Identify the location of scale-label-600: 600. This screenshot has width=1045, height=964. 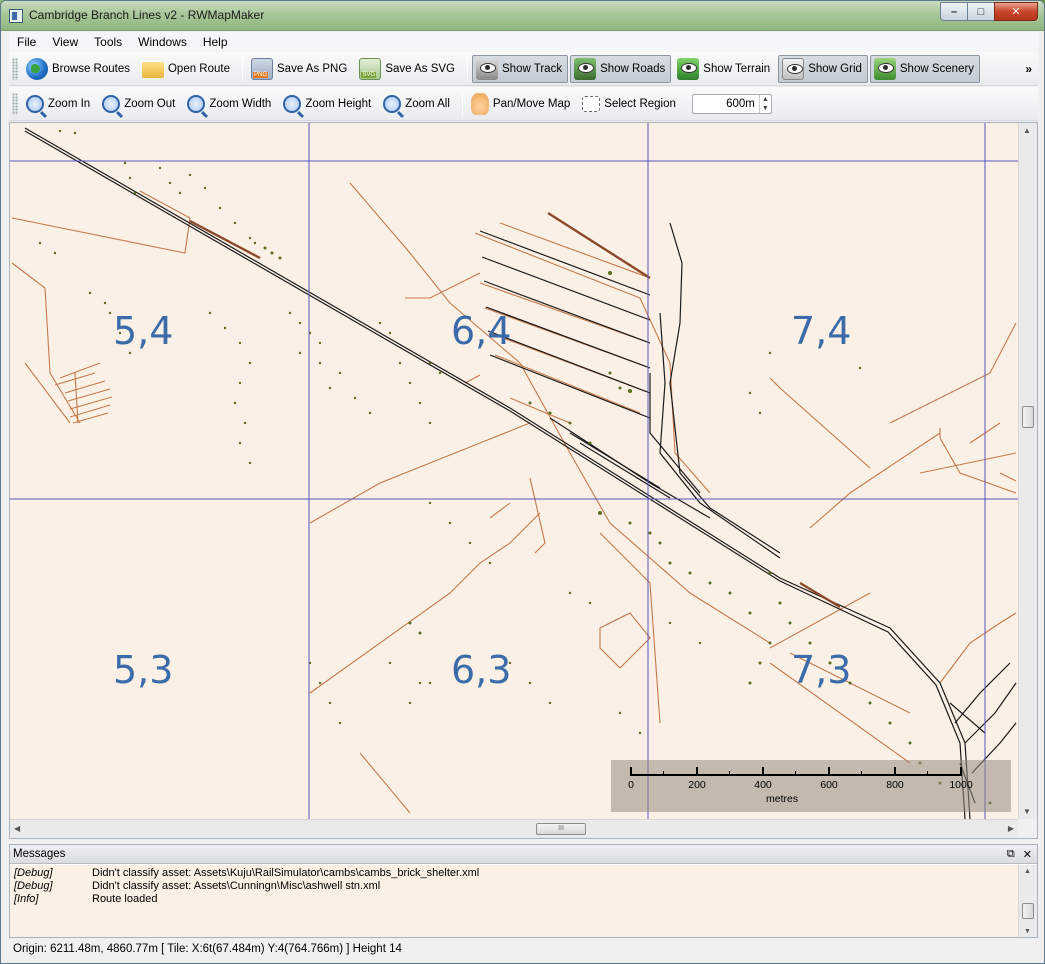
(829, 785).